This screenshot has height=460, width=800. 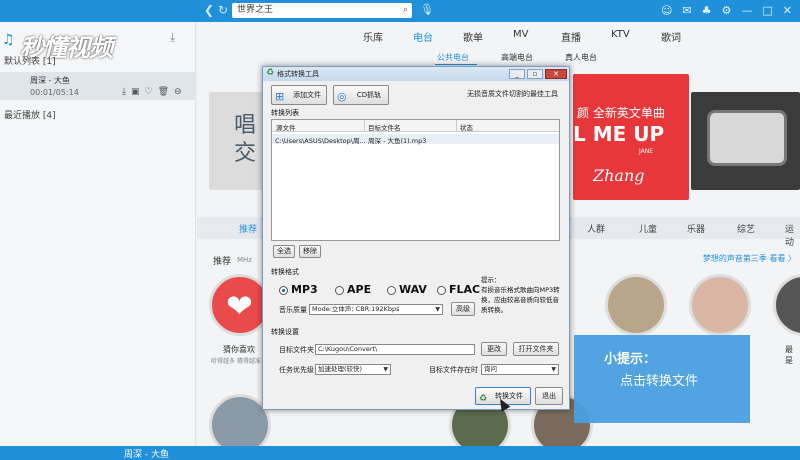 I want to click on subtab-realperson: 真人电台, so click(x=581, y=57).